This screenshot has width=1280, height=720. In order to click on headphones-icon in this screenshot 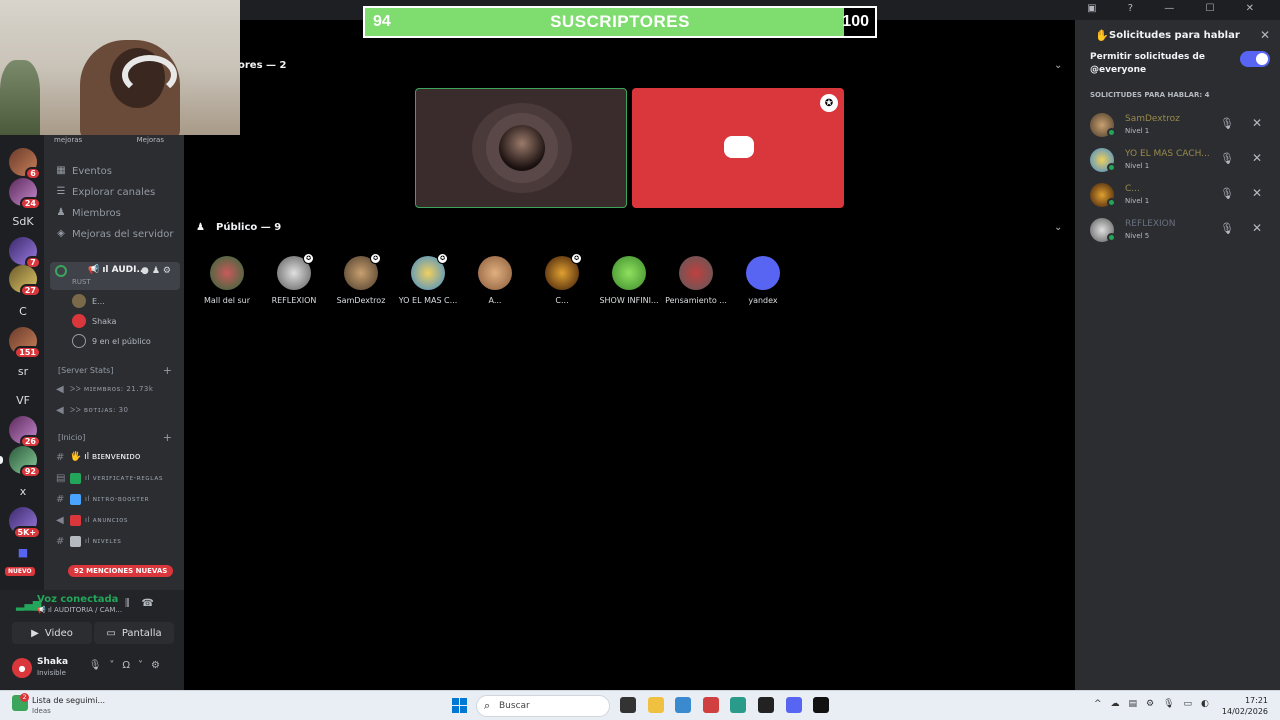, I will do `click(79, 341)`.